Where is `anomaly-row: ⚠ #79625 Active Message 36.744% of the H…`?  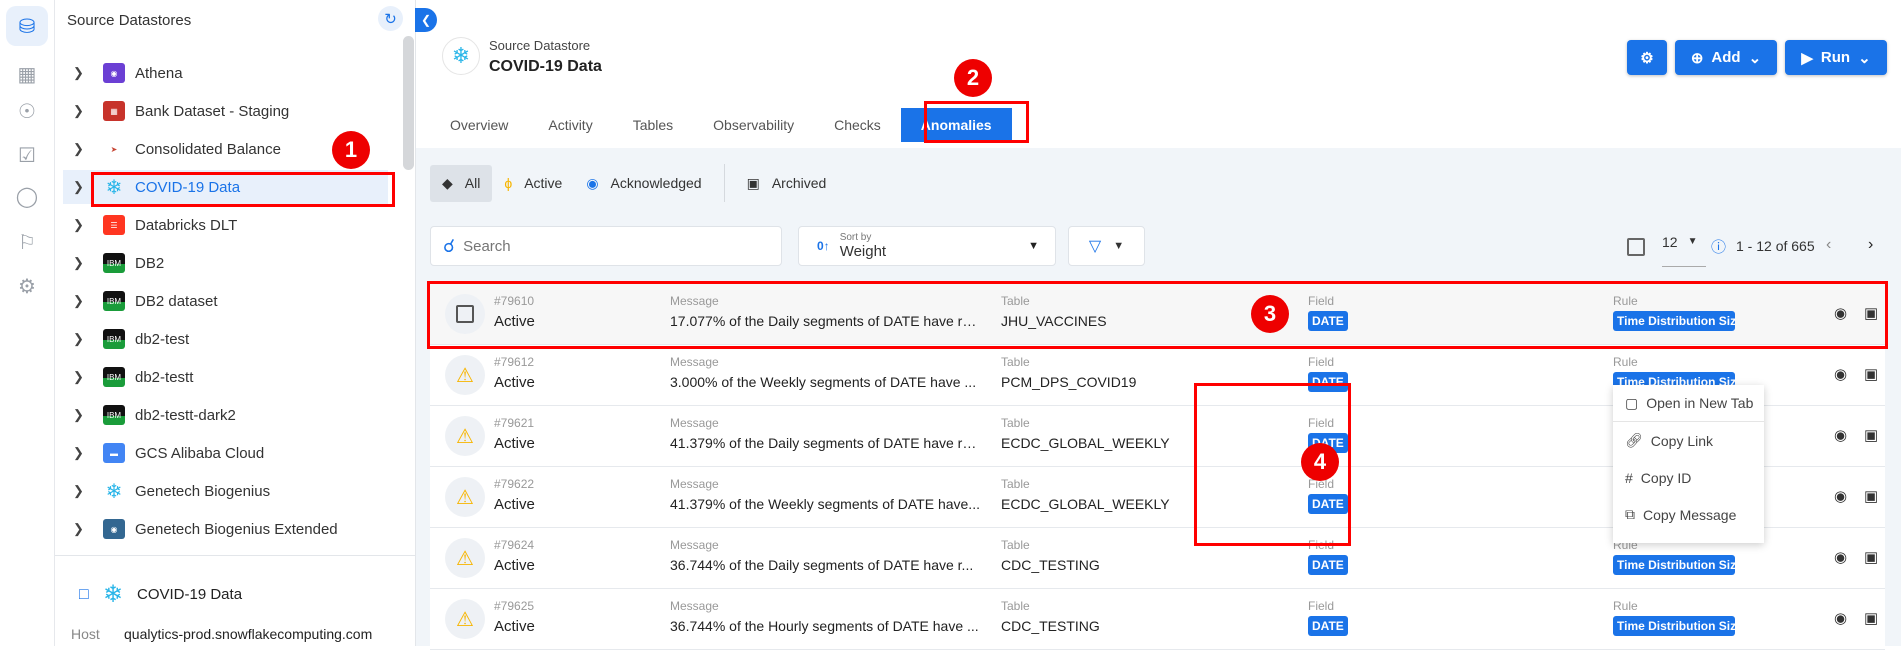 anomaly-row: ⚠ #79625 Active Message 36.744% of the H… is located at coordinates (1157, 619).